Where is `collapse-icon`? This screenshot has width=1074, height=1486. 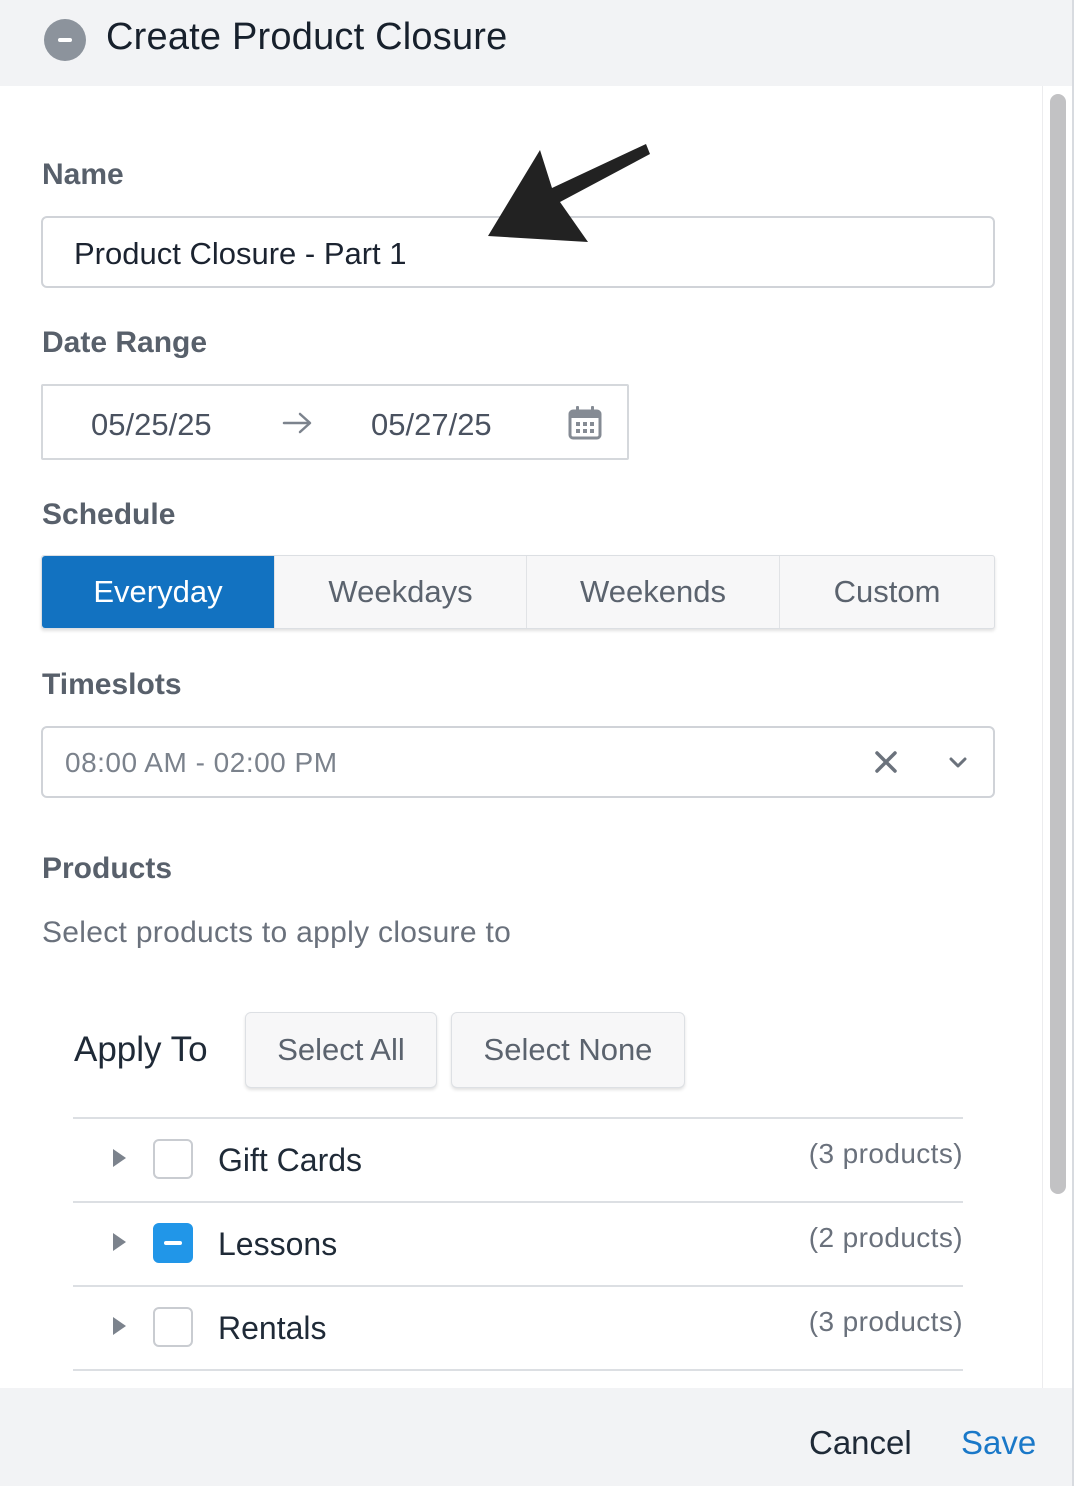 collapse-icon is located at coordinates (65, 40).